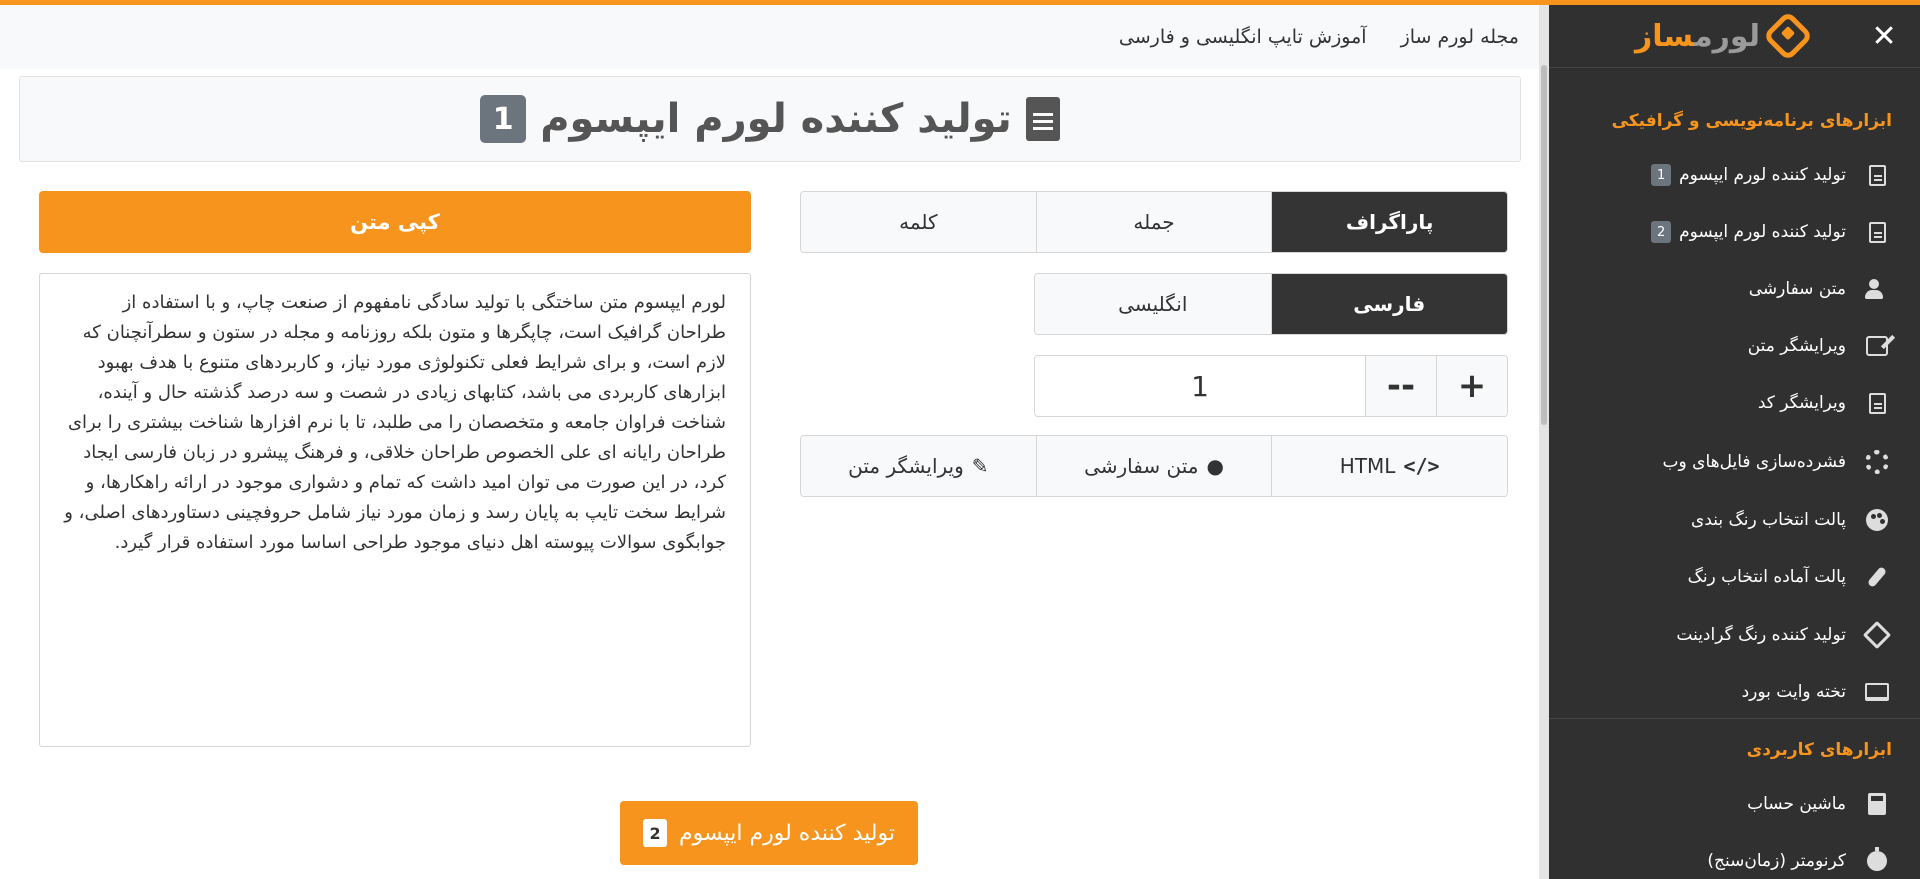 This screenshot has width=1920, height=879. Describe the element at coordinates (1730, 232) in the screenshot. I see `sidebar-item-lorem-2: تولید کننده لورم ایپسوم 2` at that location.